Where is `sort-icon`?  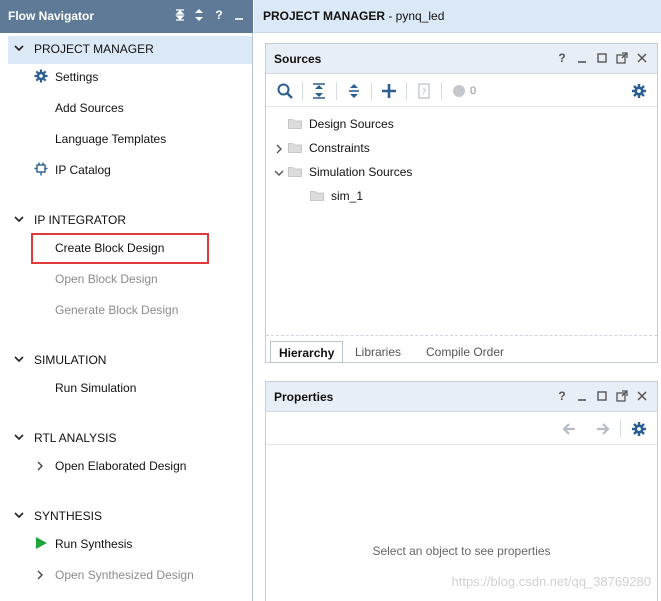 sort-icon is located at coordinates (199, 15).